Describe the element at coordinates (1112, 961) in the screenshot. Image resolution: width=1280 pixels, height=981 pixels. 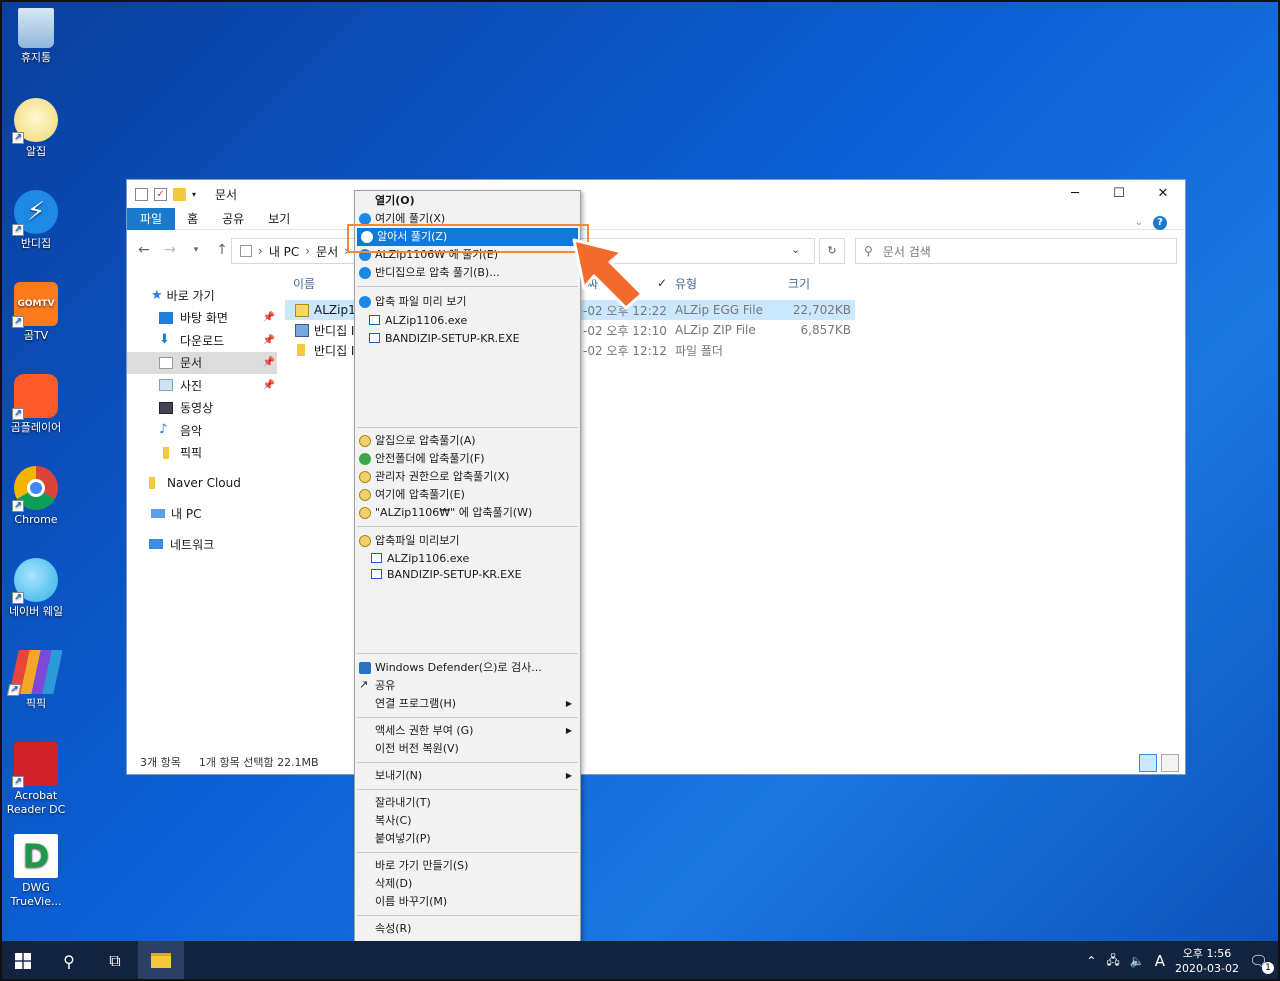
I see `network-icon: 🖧` at that location.